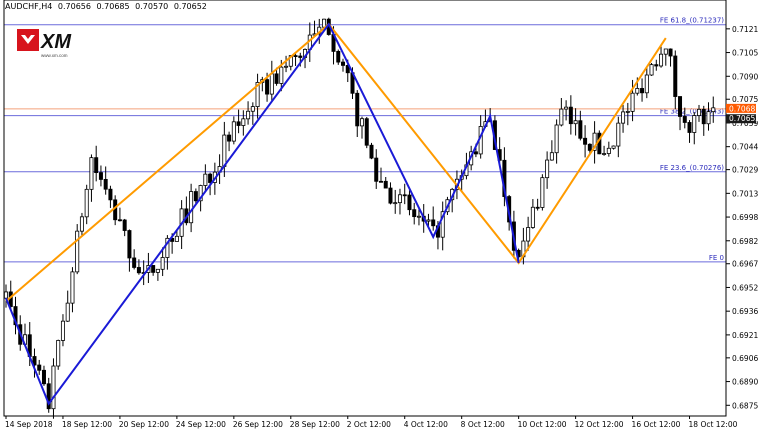 This screenshot has height=430, width=758. I want to click on y-axis-tick-label: 0.70900, so click(745, 76).